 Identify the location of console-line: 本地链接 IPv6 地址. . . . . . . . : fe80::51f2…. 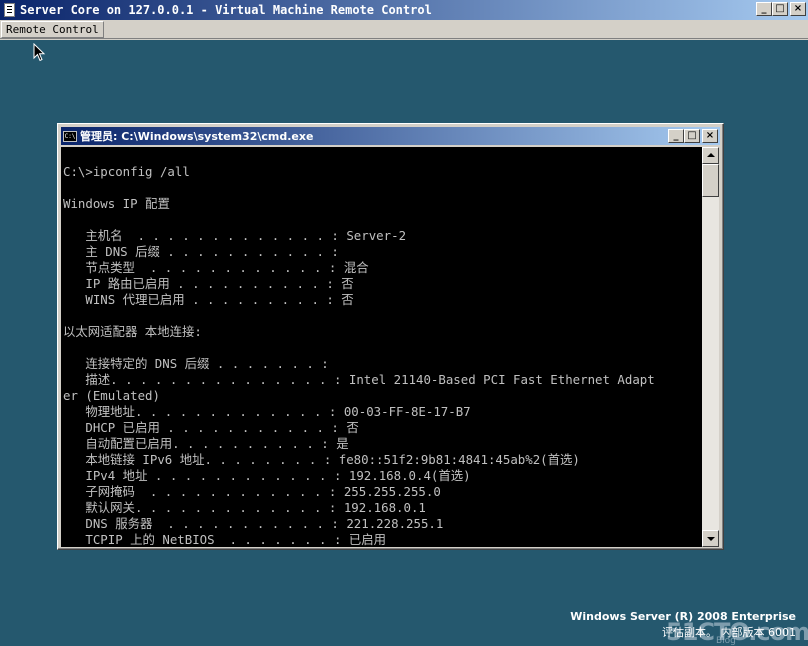
(321, 459).